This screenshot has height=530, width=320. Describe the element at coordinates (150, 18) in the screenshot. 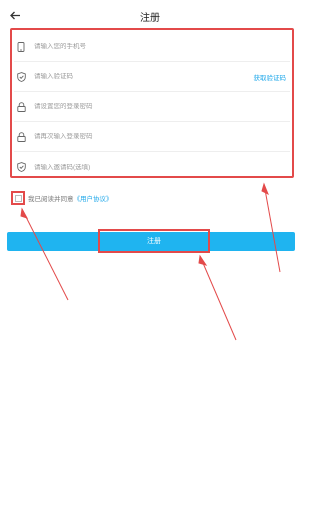

I see `page-title: 注册` at that location.